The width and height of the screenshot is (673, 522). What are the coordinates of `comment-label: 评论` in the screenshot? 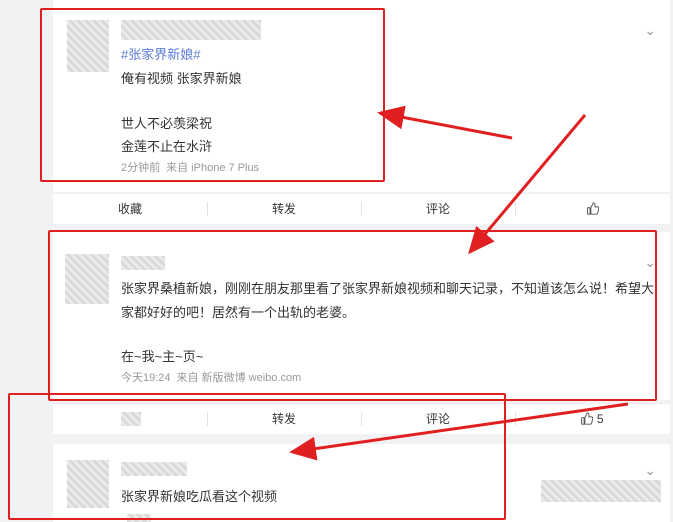 It's located at (437, 209).